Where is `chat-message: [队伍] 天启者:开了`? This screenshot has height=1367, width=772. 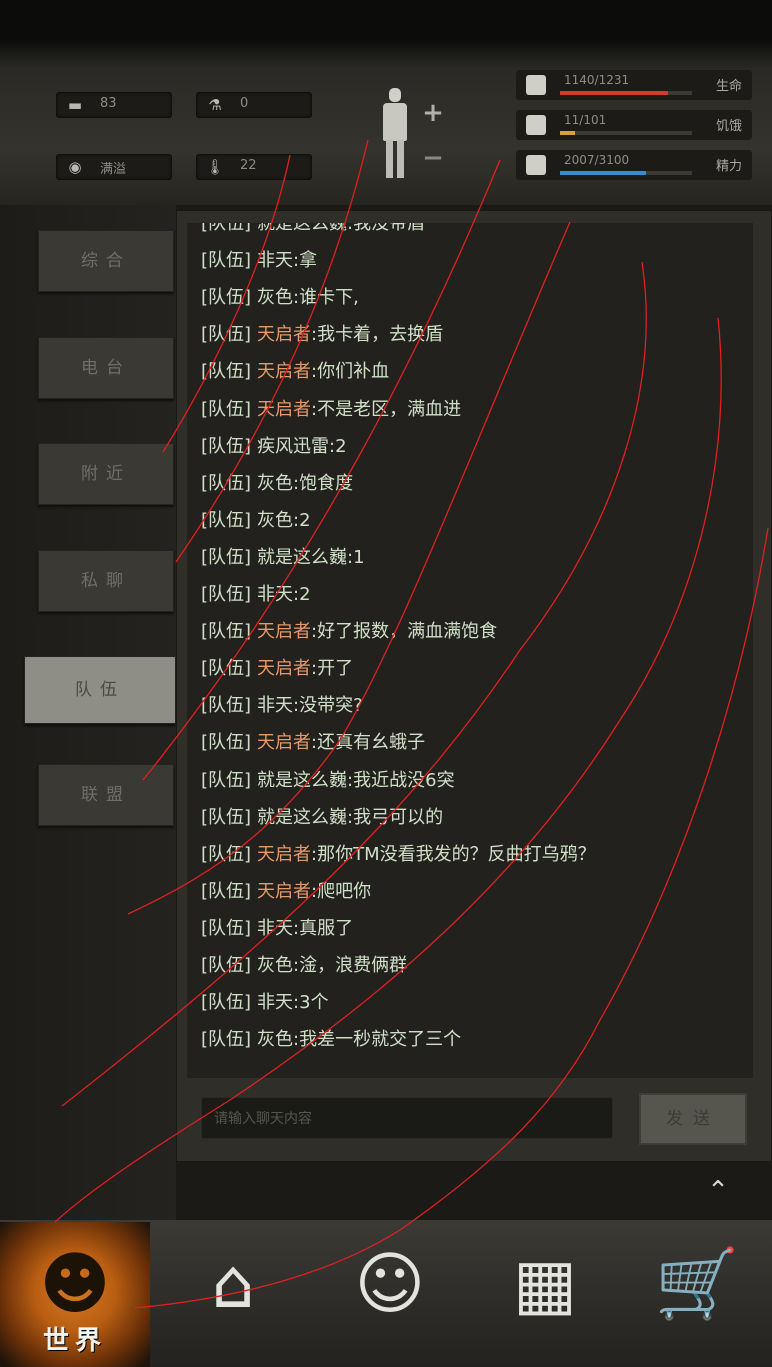 chat-message: [队伍] 天启者:开了 is located at coordinates (277, 667).